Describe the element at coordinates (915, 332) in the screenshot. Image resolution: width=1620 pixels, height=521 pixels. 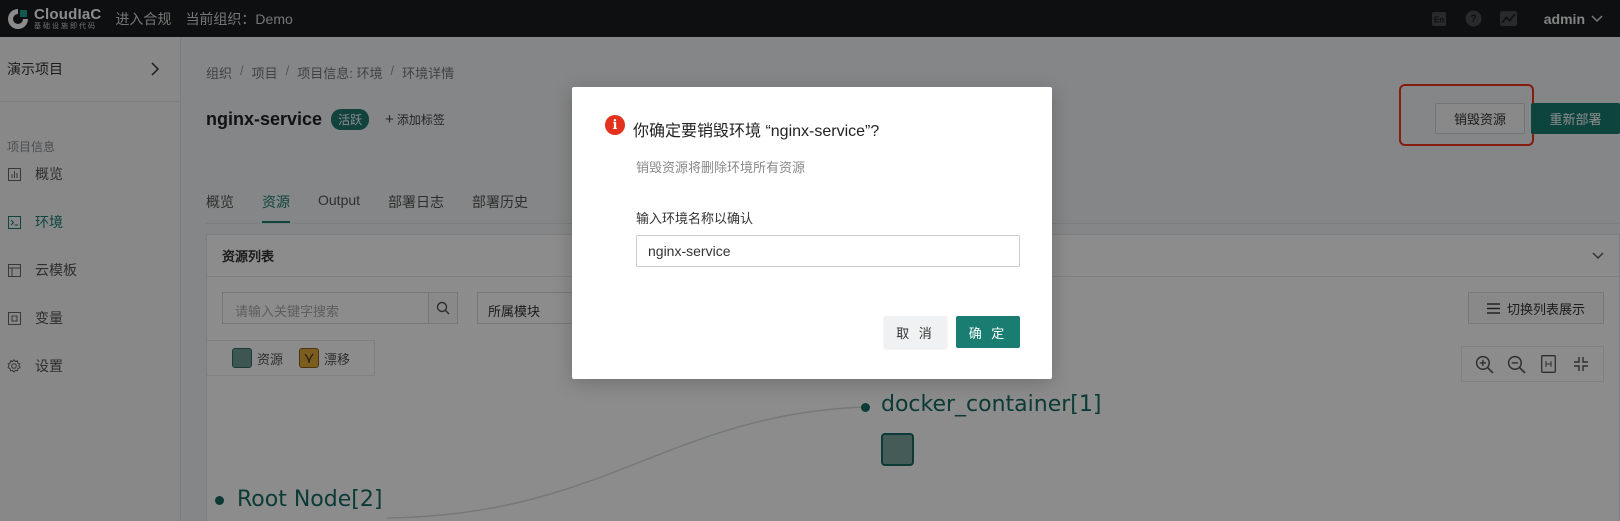
I see `cancel-button: 取 消` at that location.